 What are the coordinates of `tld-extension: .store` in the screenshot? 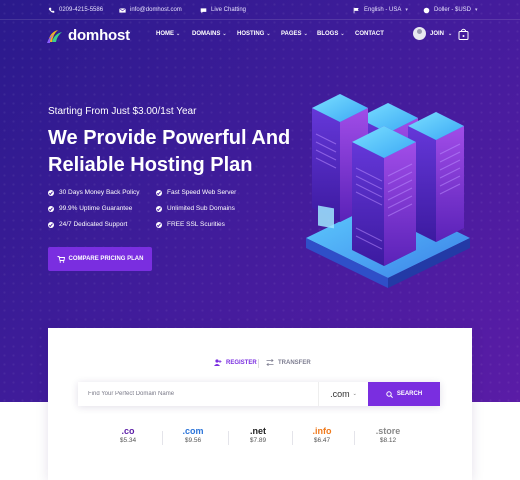 It's located at (388, 431).